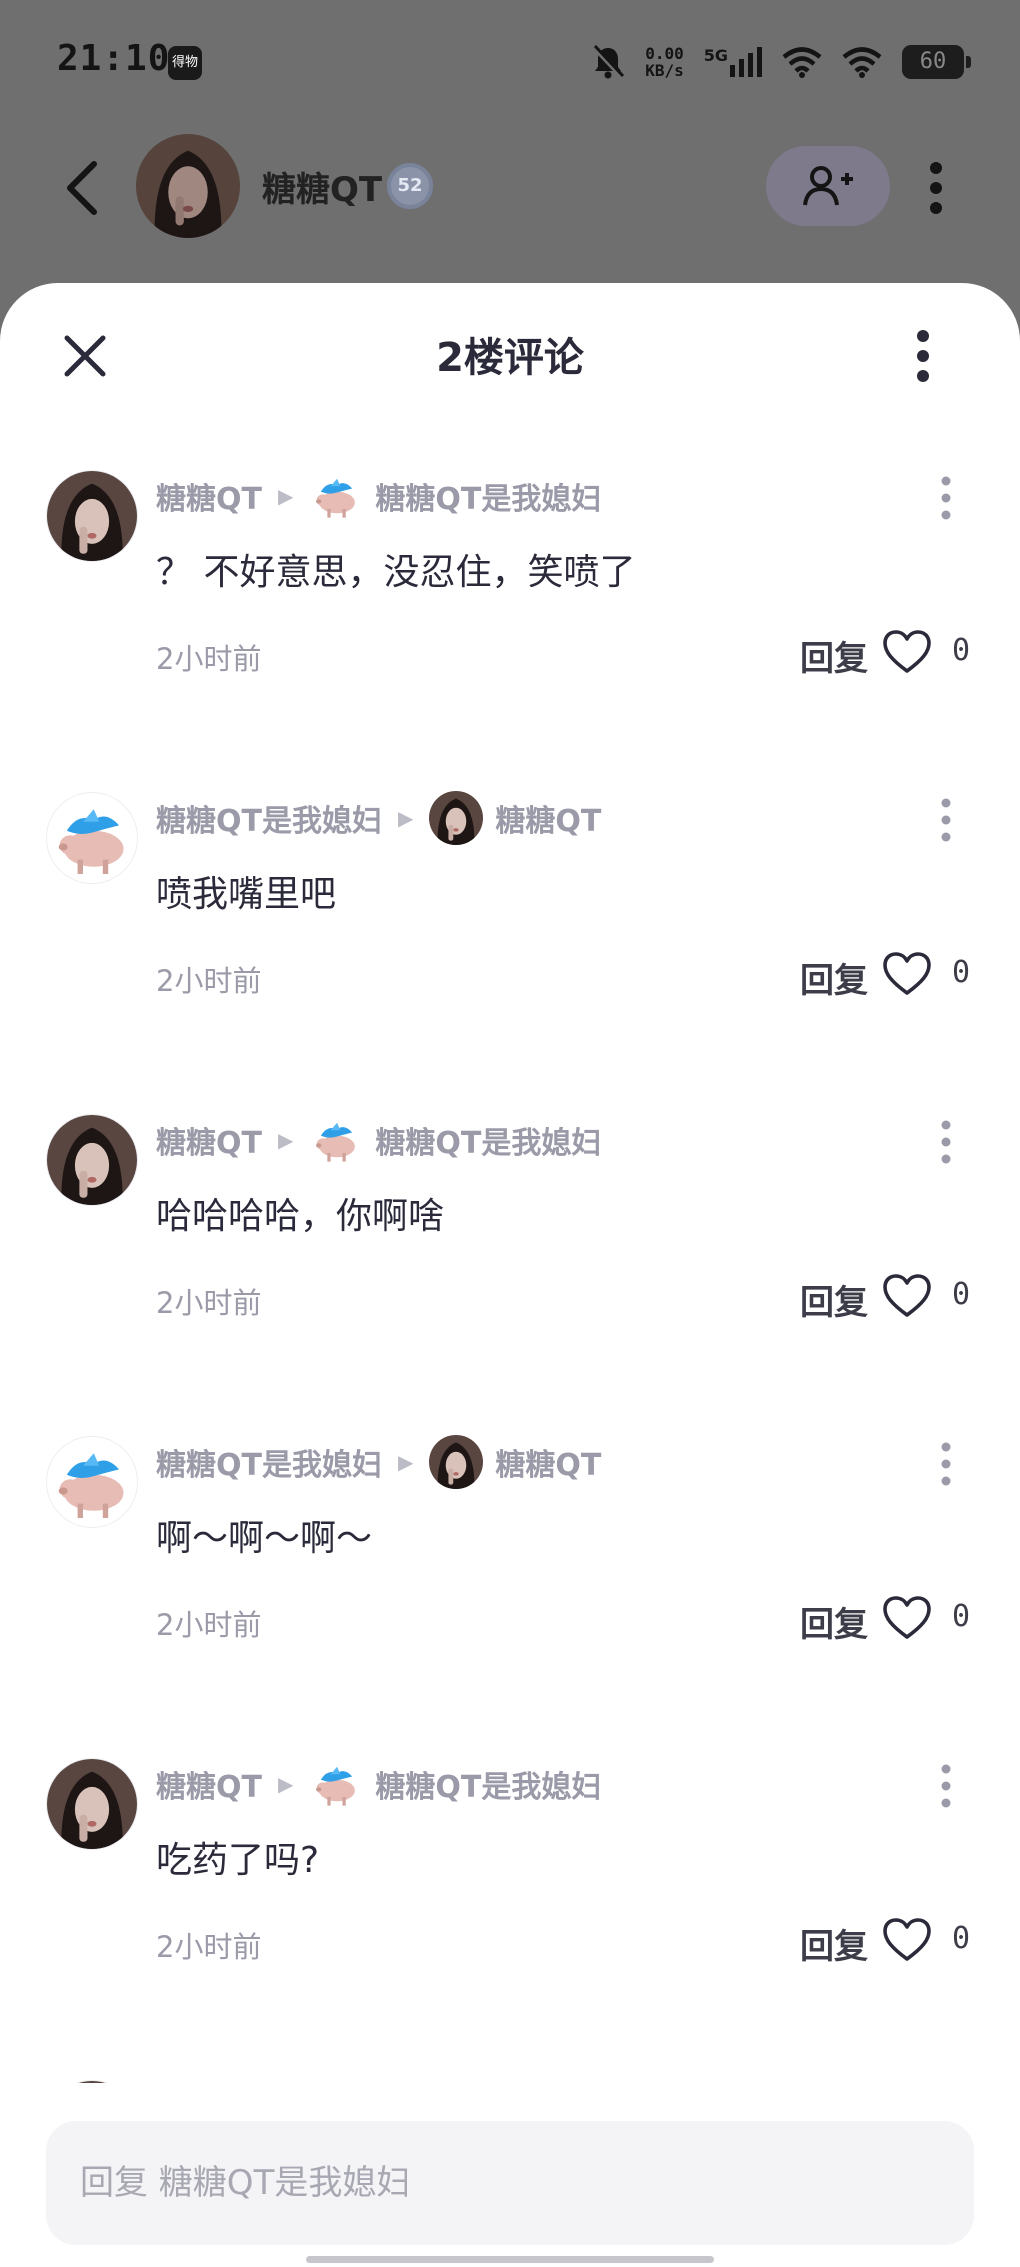  I want to click on list-item: 糖糖QT▶糖糖QT是我媳妇, so click(510, 2058).